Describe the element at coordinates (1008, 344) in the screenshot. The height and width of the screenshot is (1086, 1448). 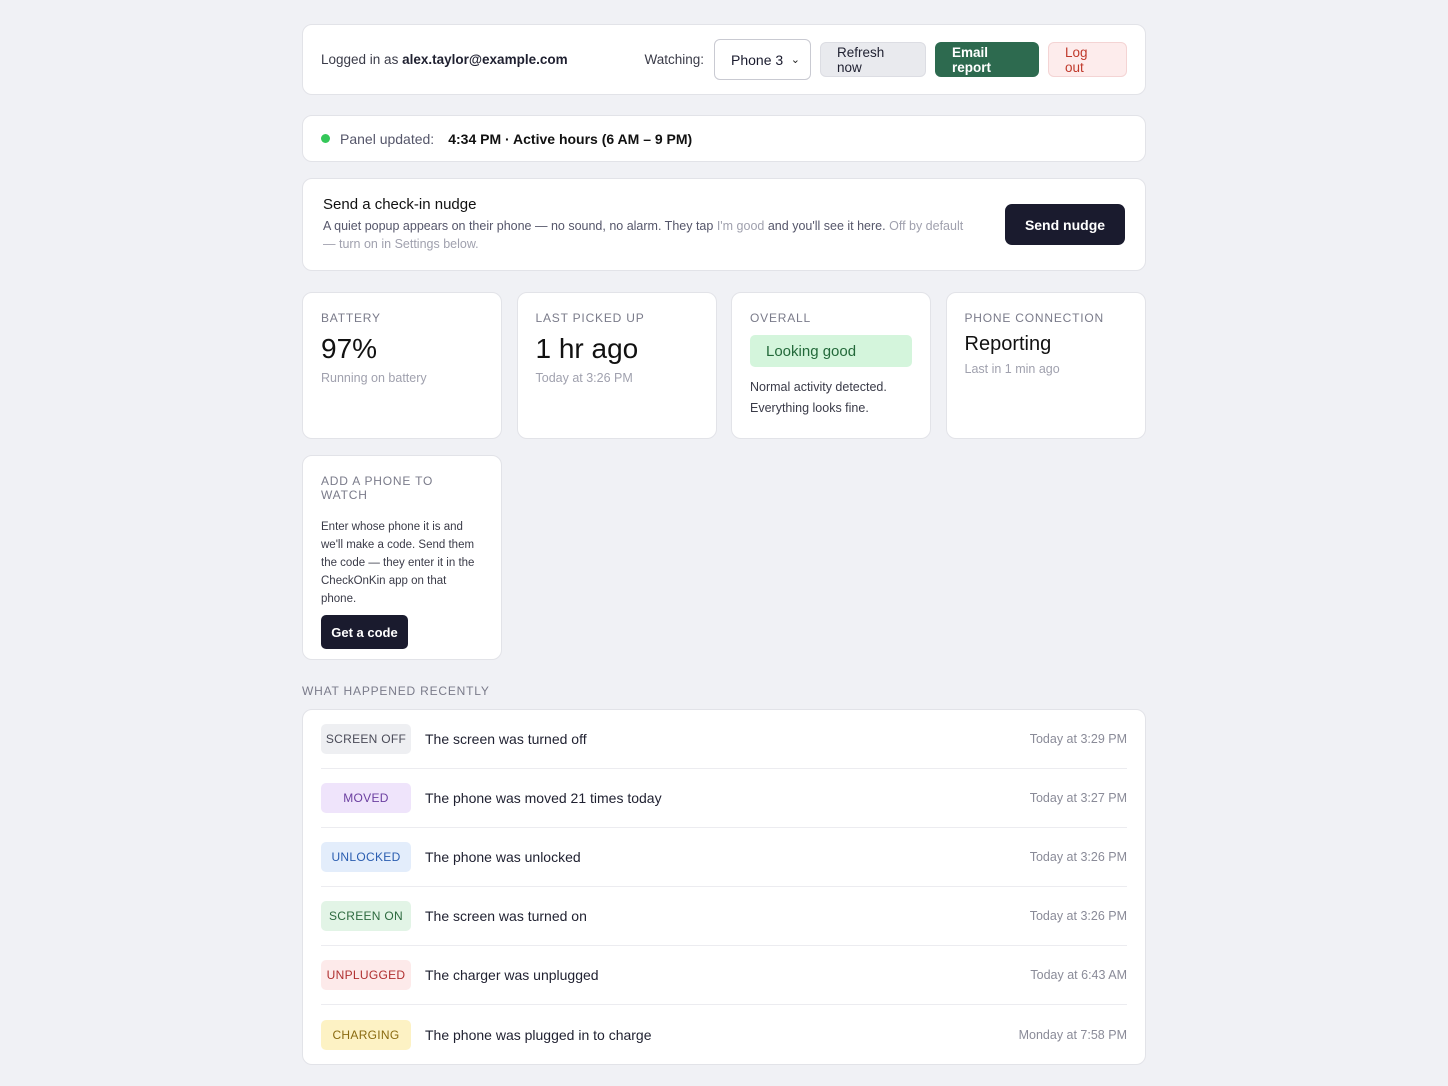
I see `connection-value: Reporting` at that location.